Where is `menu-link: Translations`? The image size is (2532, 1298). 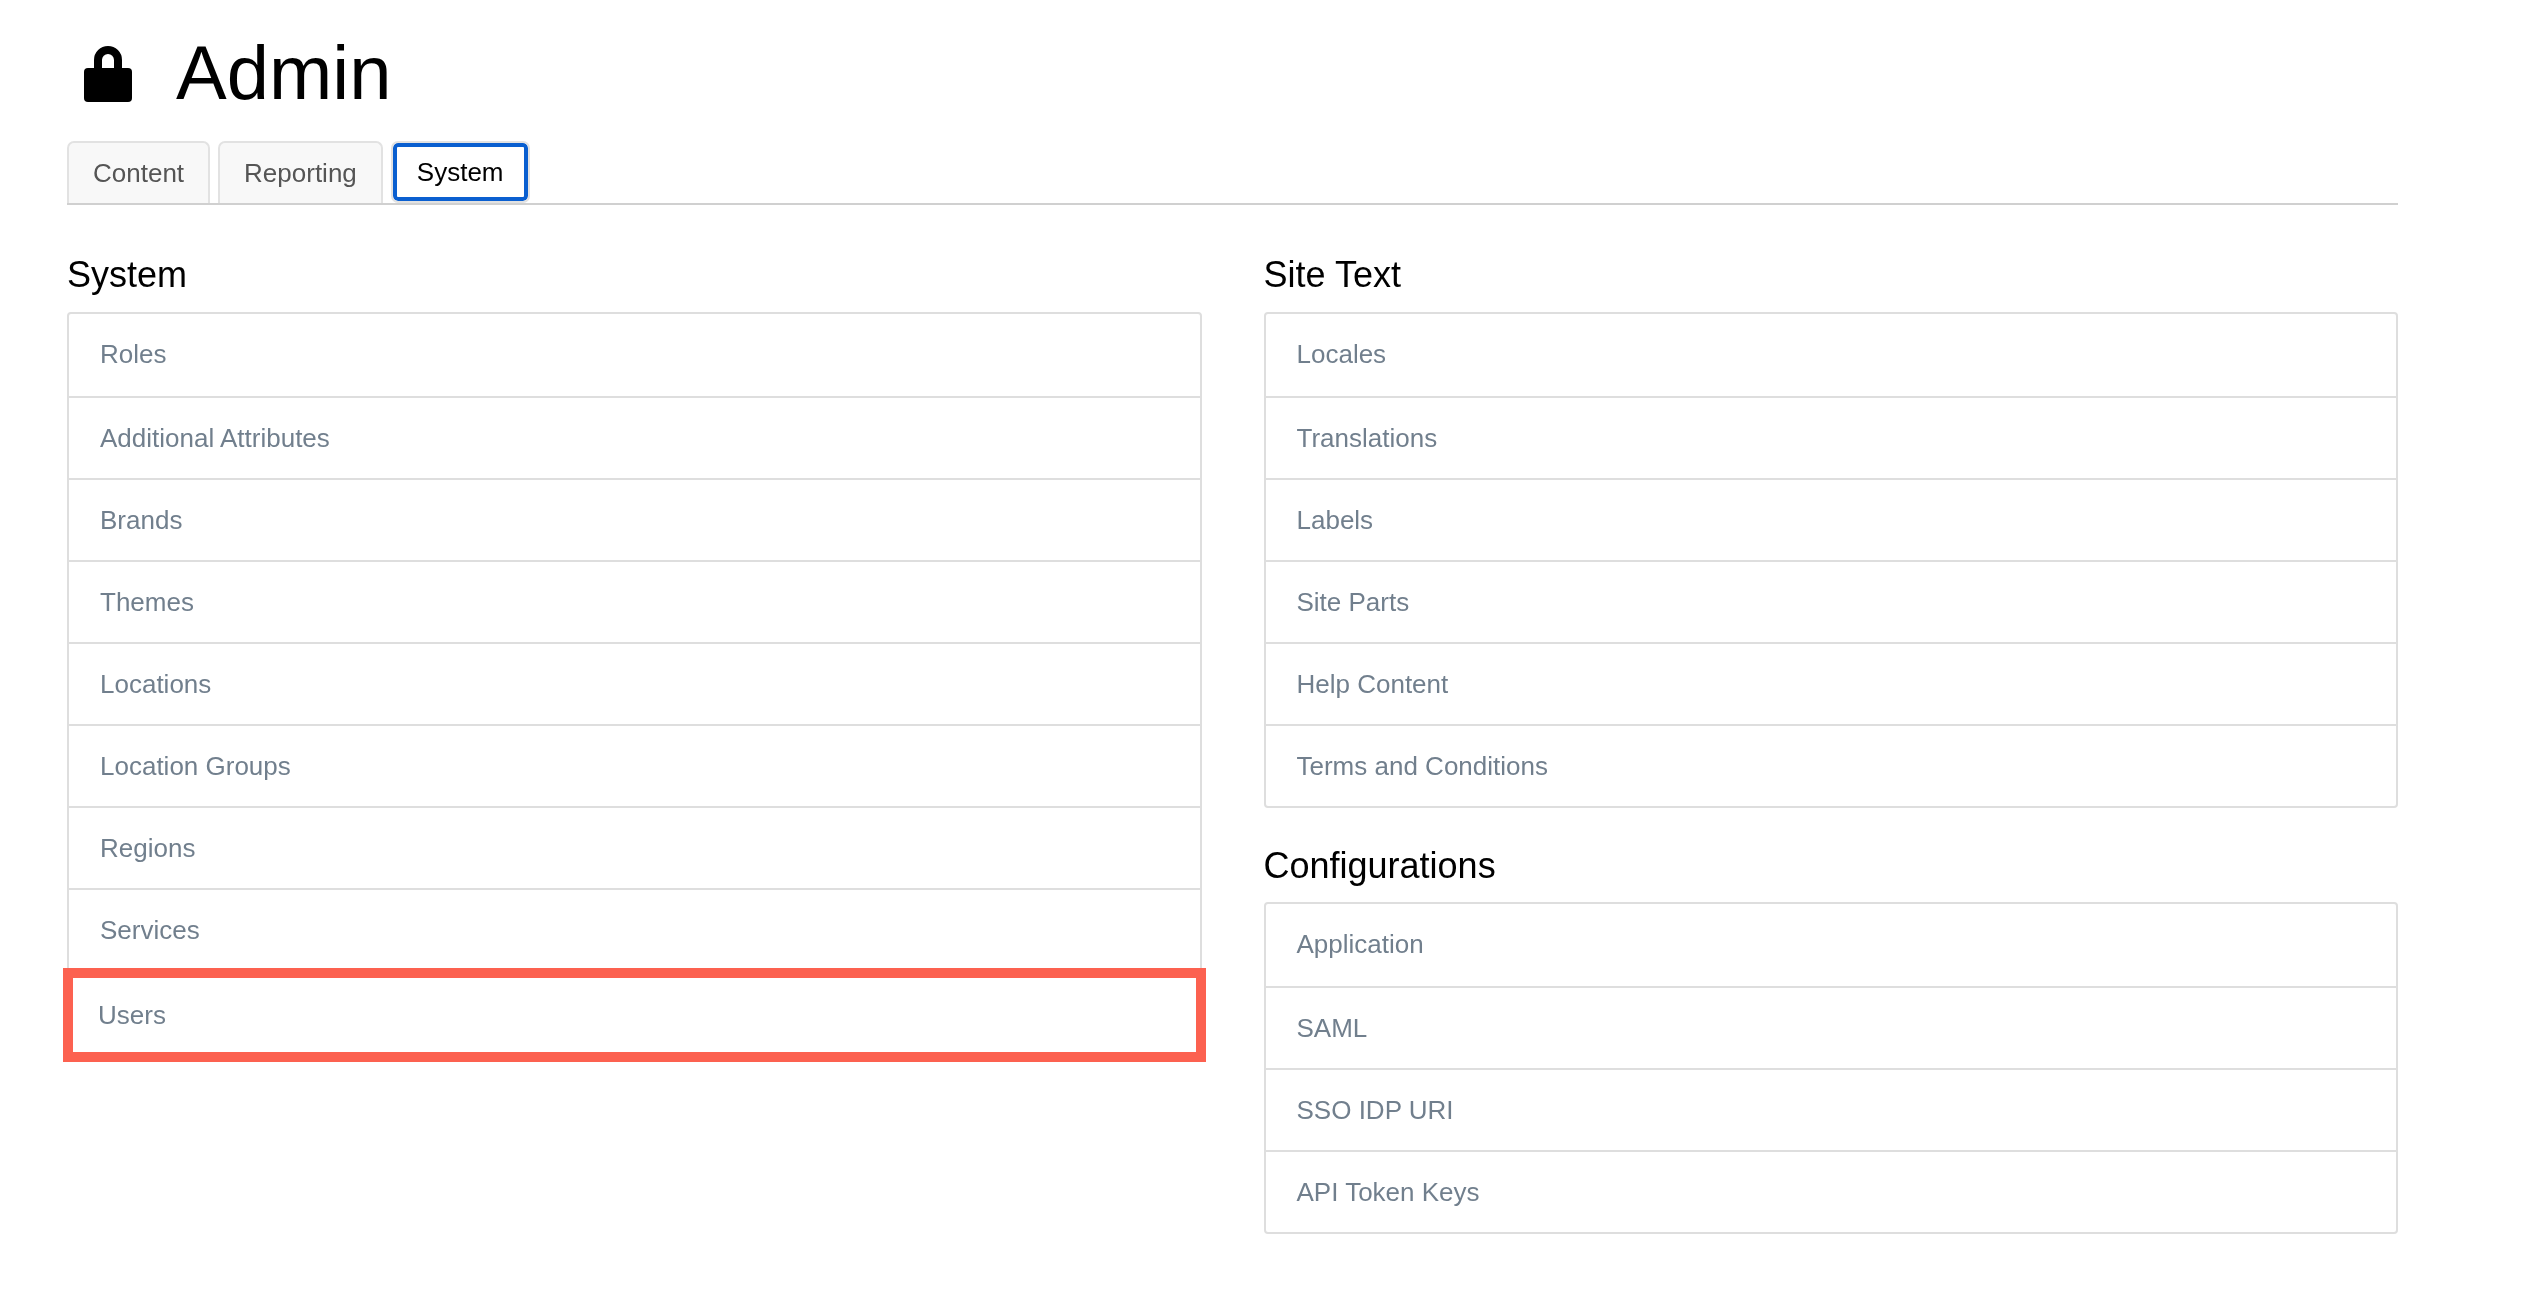 menu-link: Translations is located at coordinates (1830, 436).